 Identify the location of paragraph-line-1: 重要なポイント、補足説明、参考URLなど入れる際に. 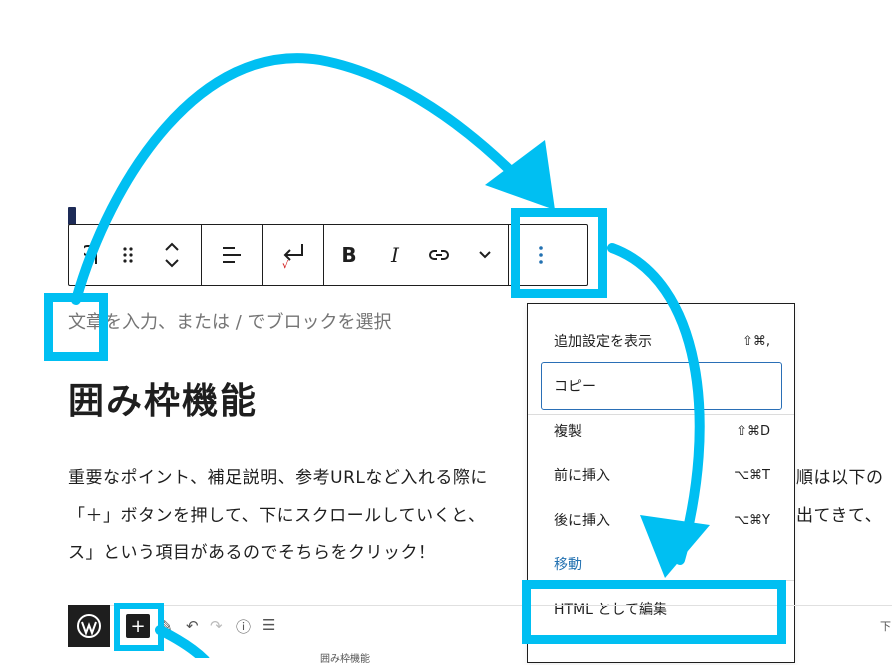
(278, 478).